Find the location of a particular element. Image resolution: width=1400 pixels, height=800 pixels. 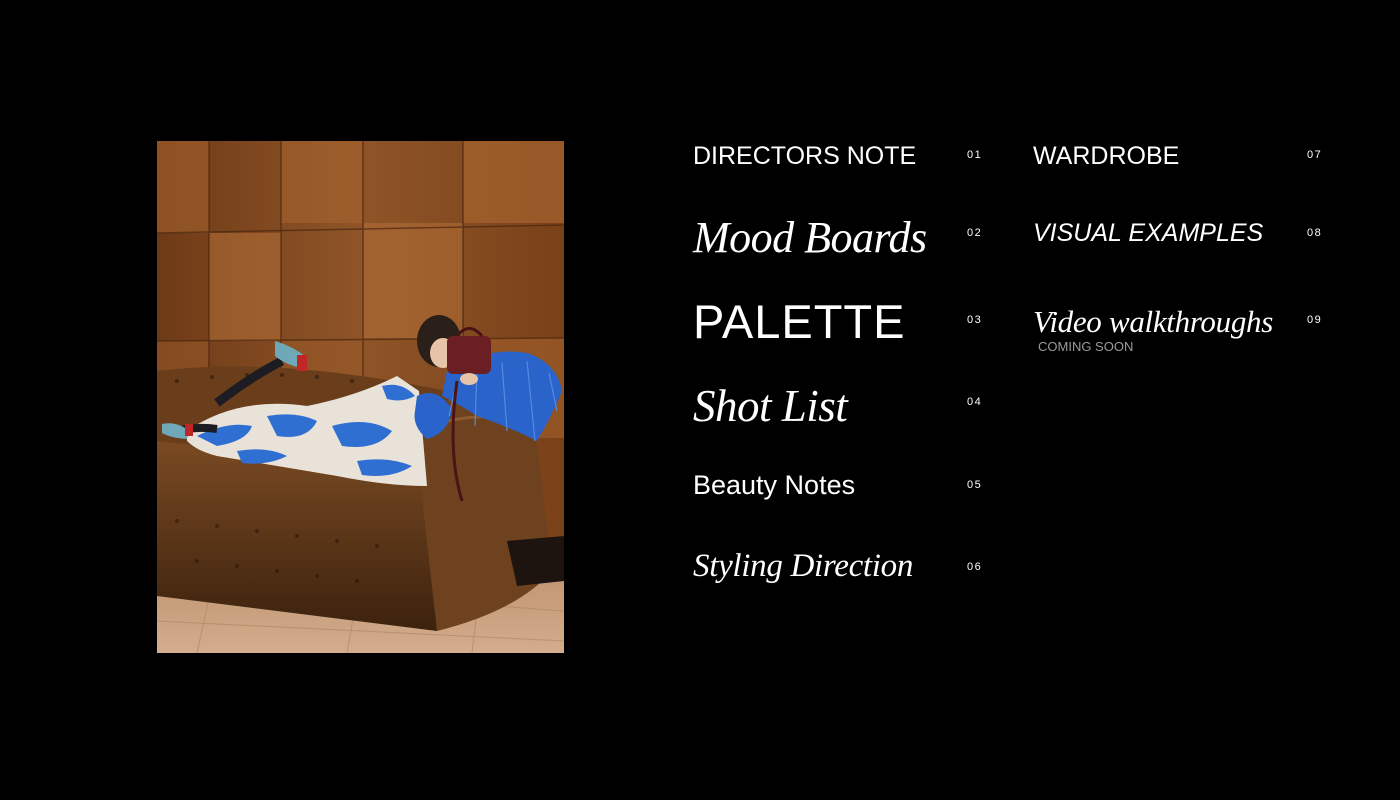

menu-item-mood-boards: Mood Boards 02 is located at coordinates (839, 238).